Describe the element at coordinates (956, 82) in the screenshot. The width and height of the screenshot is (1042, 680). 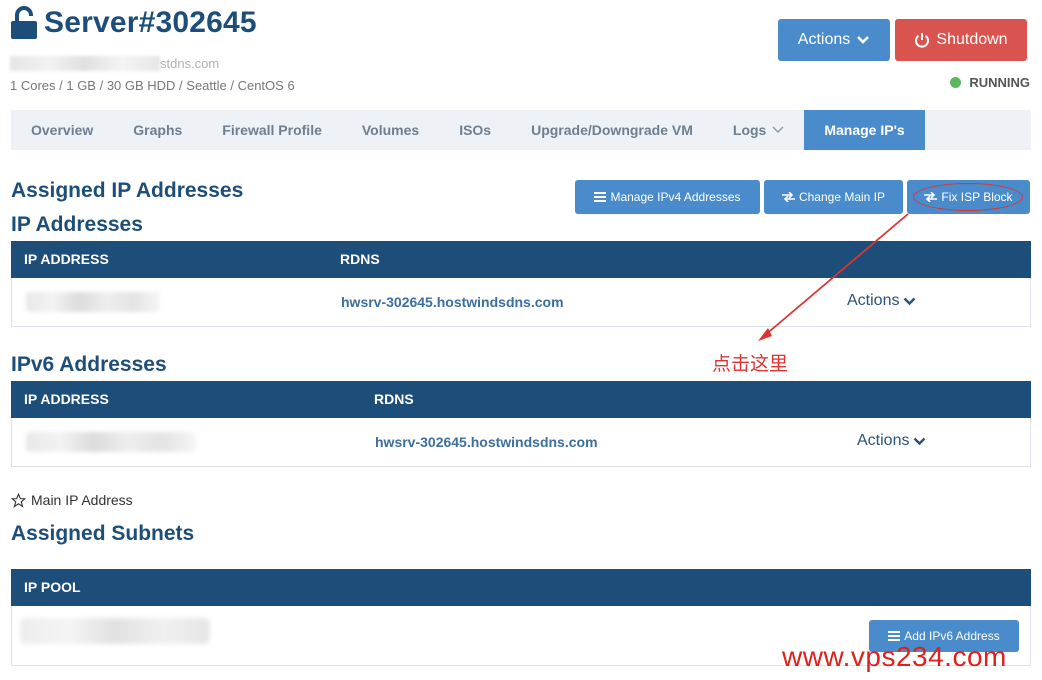
I see `status-dot` at that location.